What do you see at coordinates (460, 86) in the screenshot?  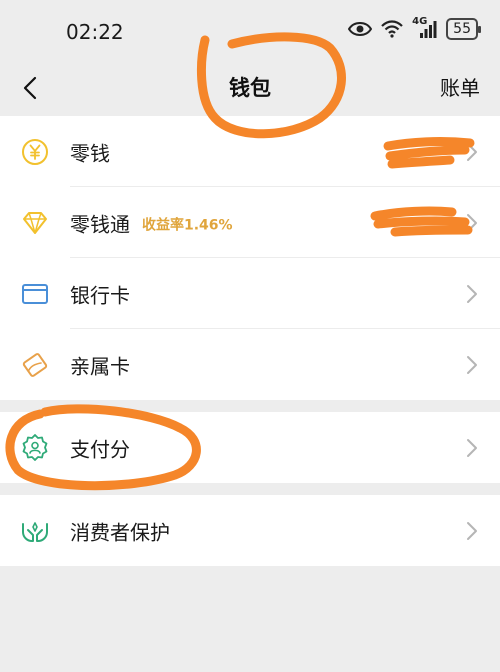 I see `bill-button: 账单` at bounding box center [460, 86].